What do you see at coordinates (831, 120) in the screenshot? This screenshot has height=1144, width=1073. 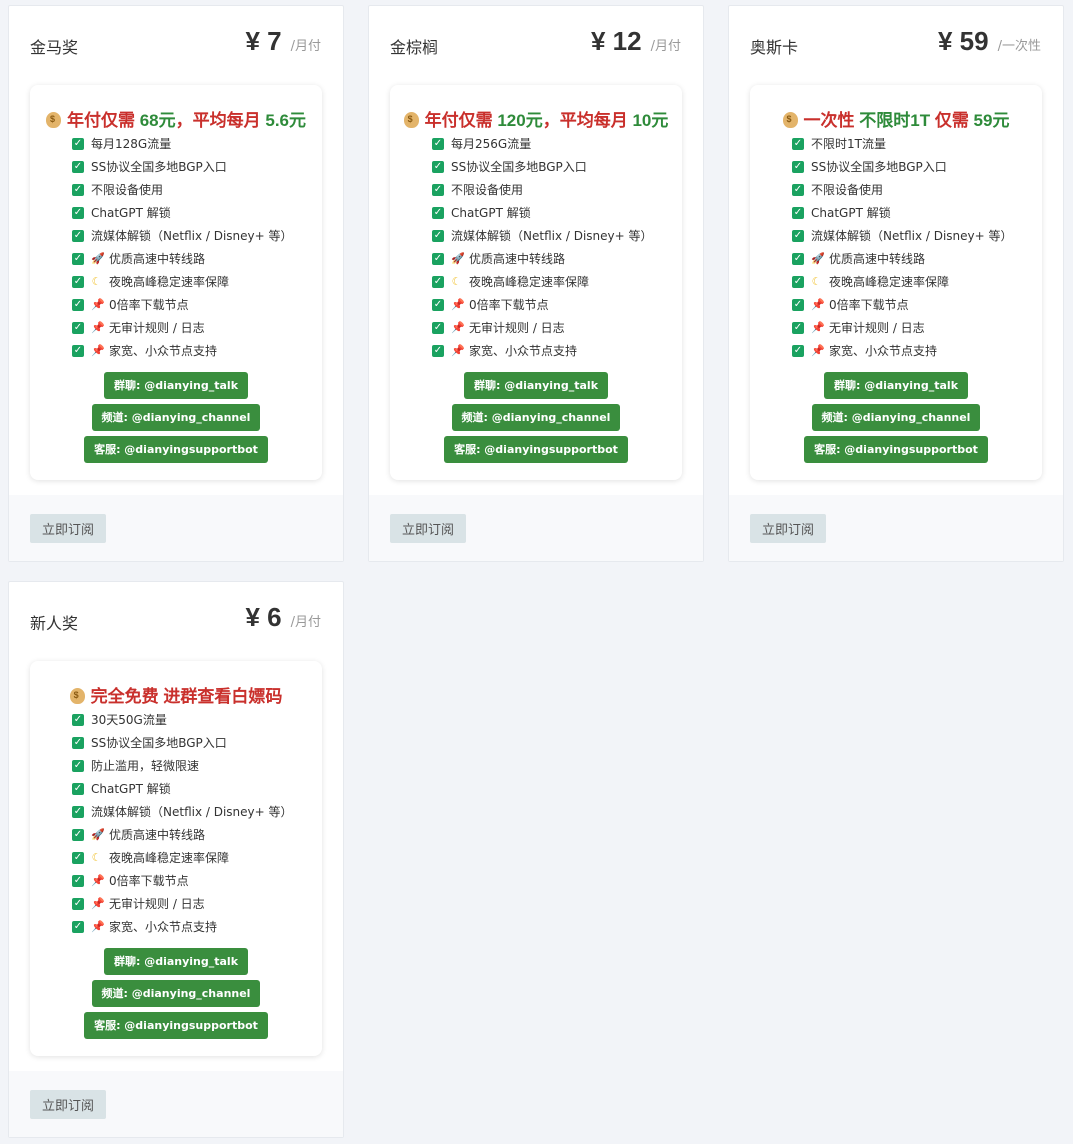 I see `headline-part: 一次性` at bounding box center [831, 120].